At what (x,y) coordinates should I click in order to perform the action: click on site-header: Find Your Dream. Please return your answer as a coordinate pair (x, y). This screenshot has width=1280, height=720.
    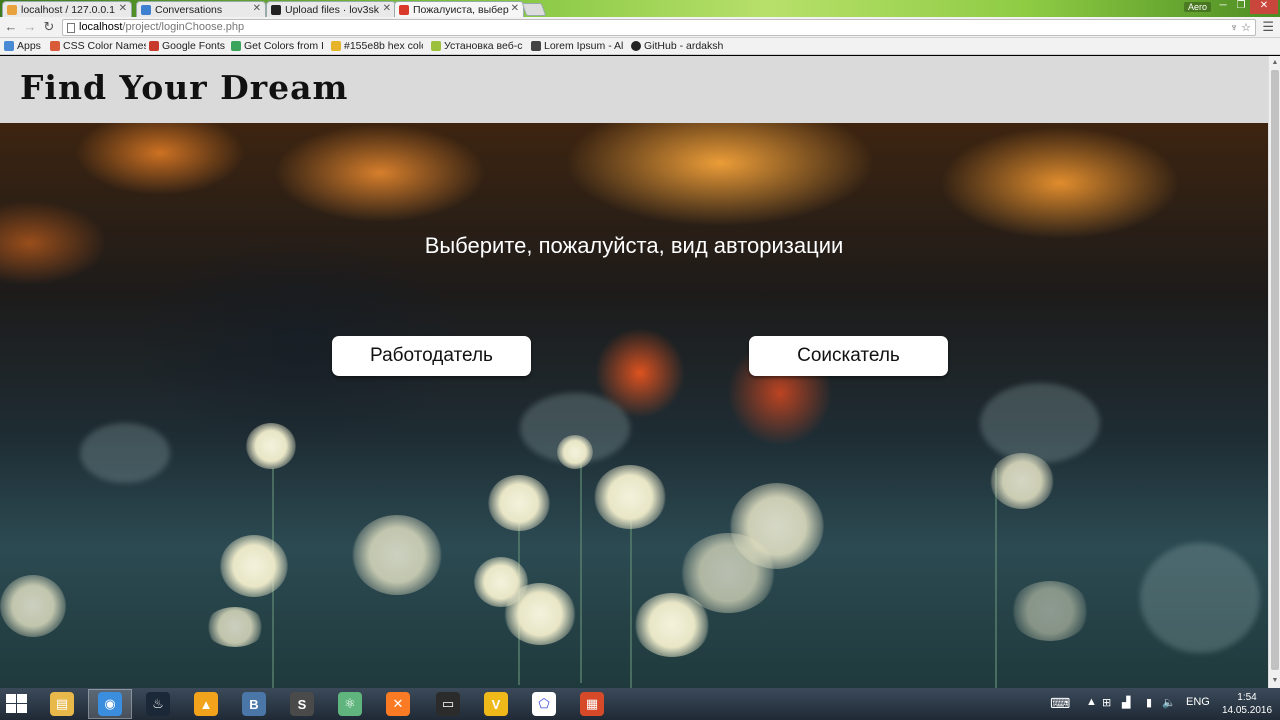
    Looking at the image, I should click on (634, 89).